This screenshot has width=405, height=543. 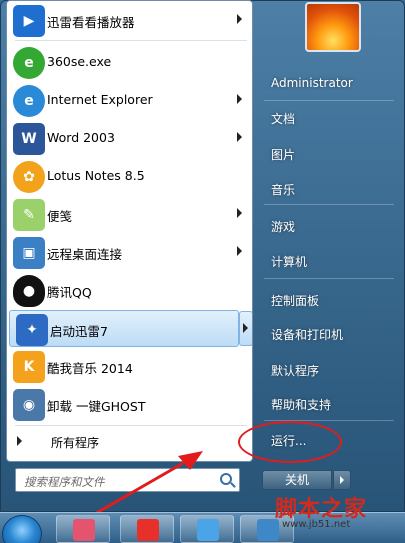 I want to click on watermark-url: www.jb51.net, so click(x=316, y=524).